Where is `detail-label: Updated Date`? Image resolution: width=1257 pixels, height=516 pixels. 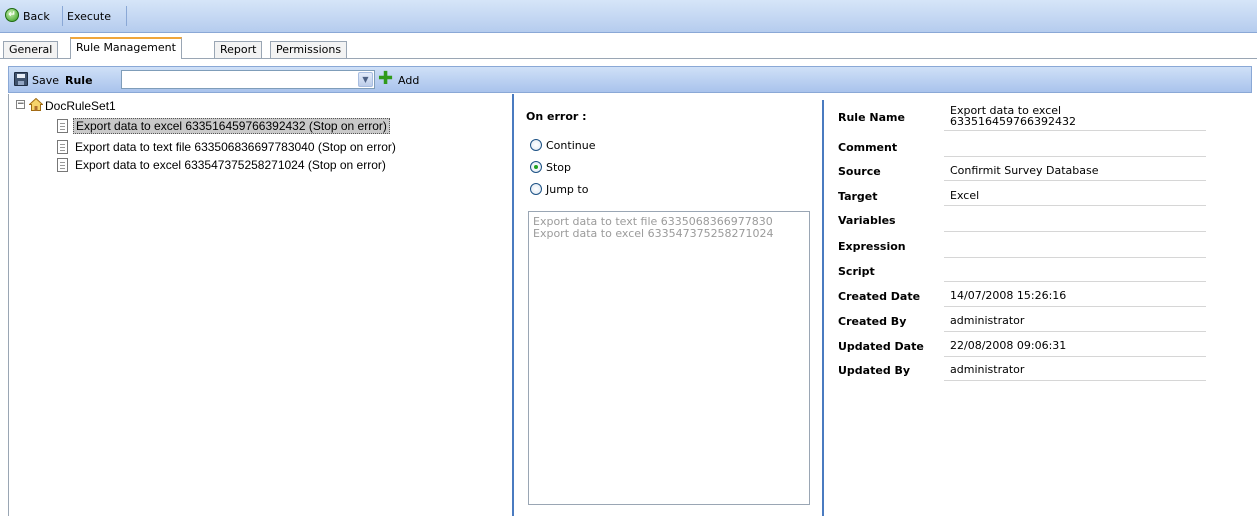 detail-label: Updated Date is located at coordinates (881, 346).